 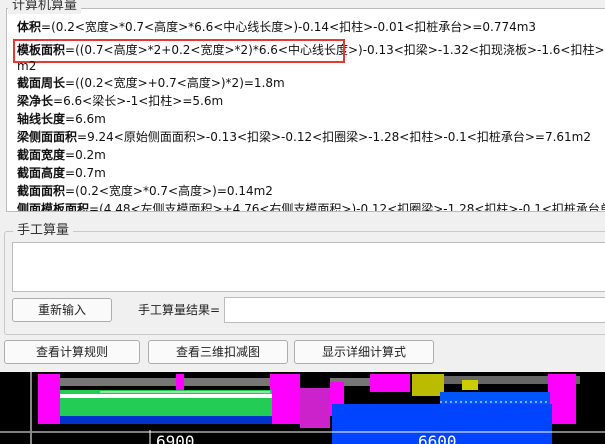 I want to click on calc-line-section-height: 截面高度=0.7m, so click(x=61, y=173).